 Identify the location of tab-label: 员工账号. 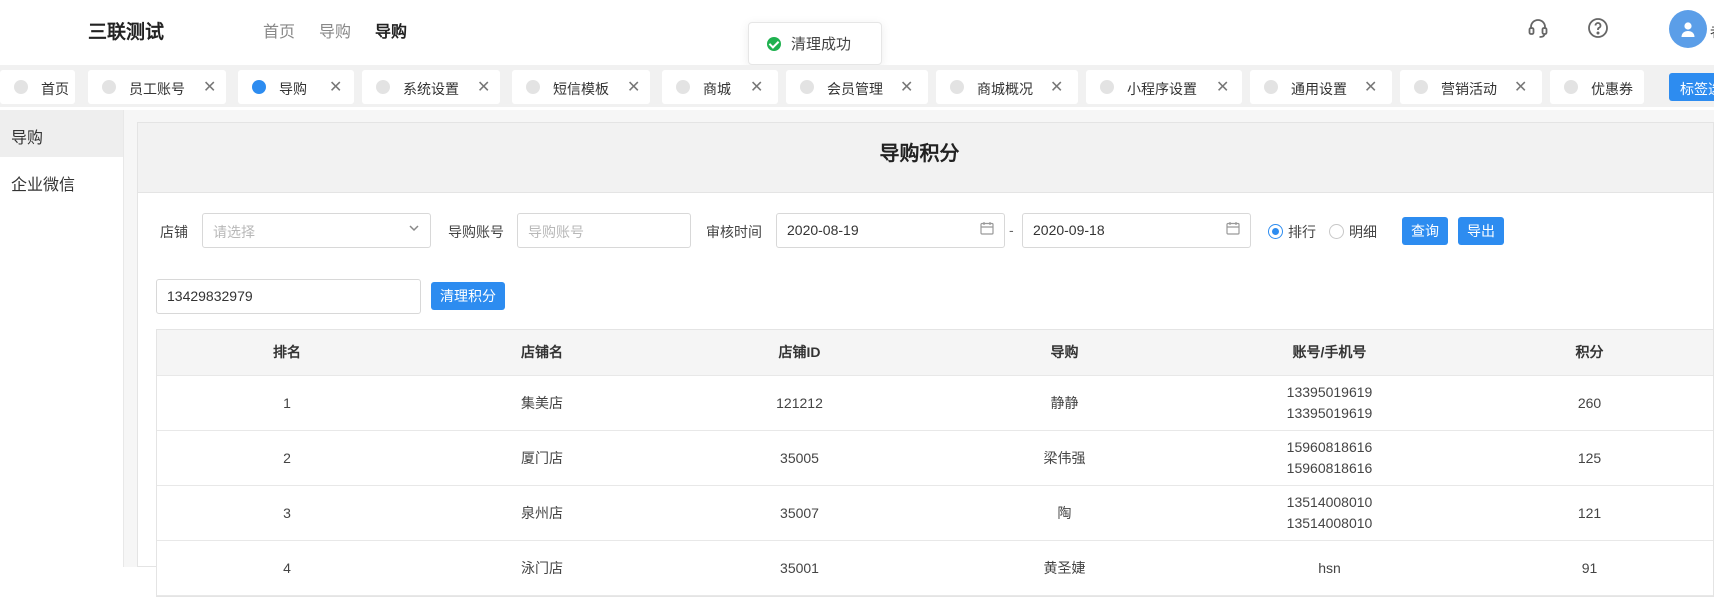
(157, 89).